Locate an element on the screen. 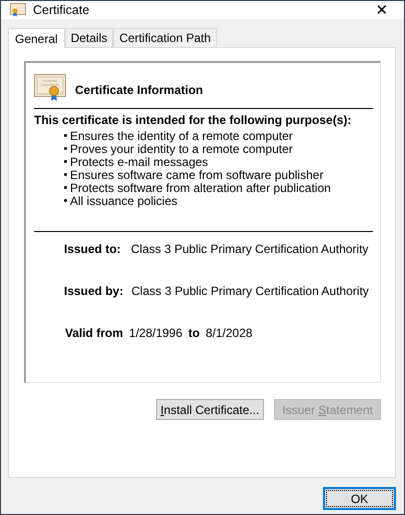 The image size is (405, 515). section-heading: Certificate Information is located at coordinates (139, 90).